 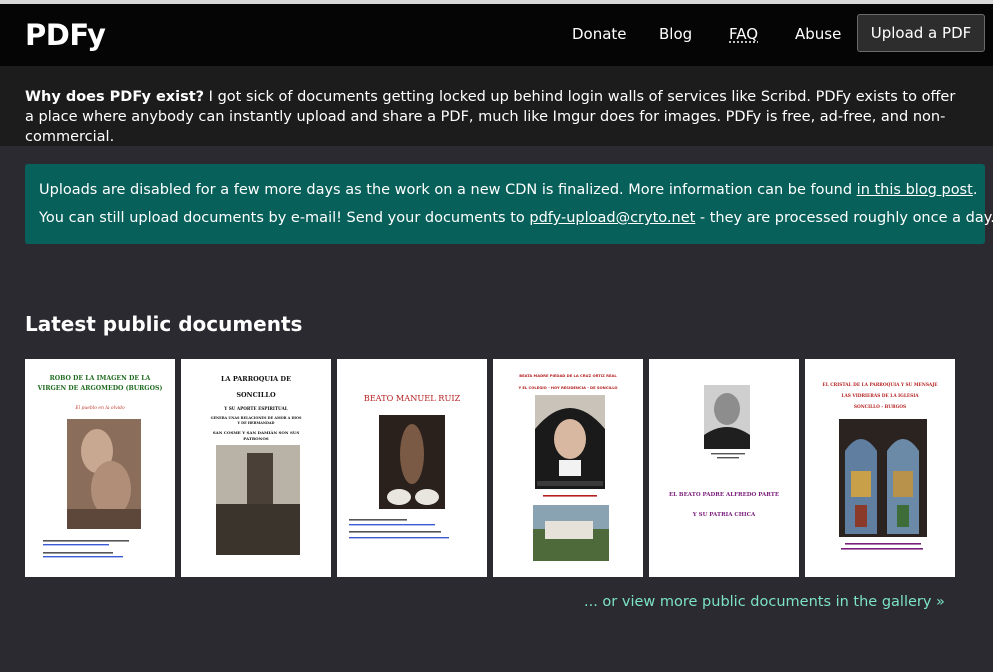 What do you see at coordinates (569, 530) in the screenshot?
I see `doc-photo-house` at bounding box center [569, 530].